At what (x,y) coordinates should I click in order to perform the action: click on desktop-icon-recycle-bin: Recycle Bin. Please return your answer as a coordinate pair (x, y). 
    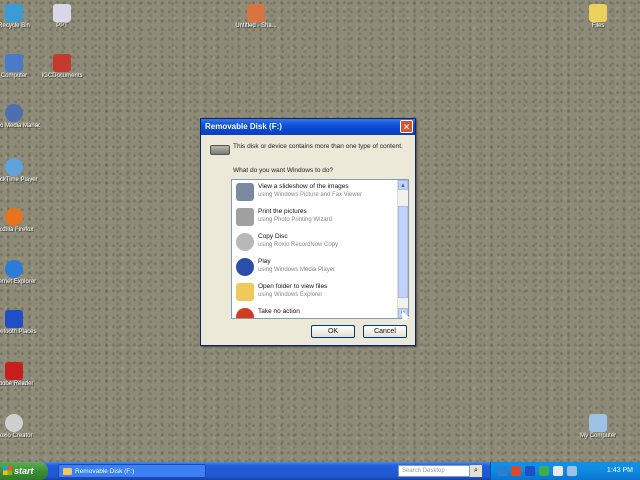
    Looking at the image, I should click on (20, 17).